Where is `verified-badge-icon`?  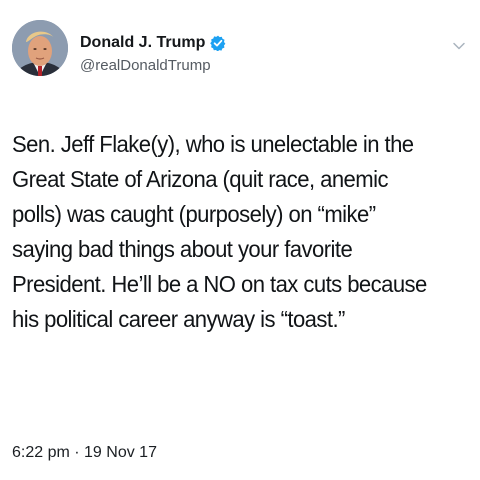 verified-badge-icon is located at coordinates (218, 43).